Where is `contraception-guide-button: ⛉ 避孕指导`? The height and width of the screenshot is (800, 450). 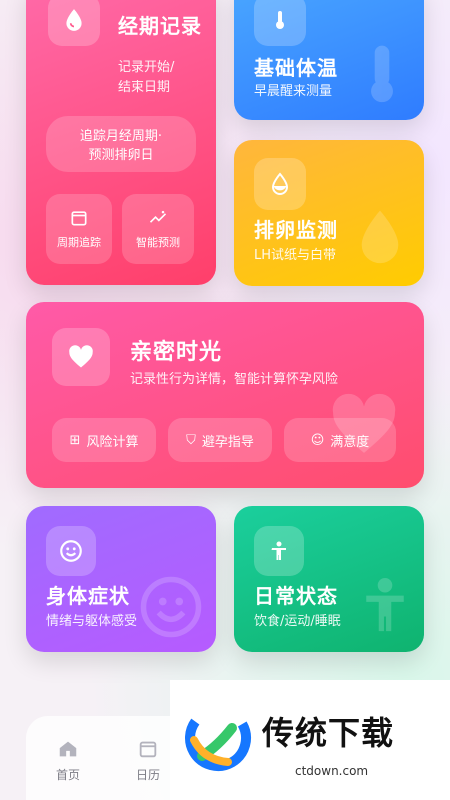
contraception-guide-button: ⛉ 避孕指导 is located at coordinates (220, 440).